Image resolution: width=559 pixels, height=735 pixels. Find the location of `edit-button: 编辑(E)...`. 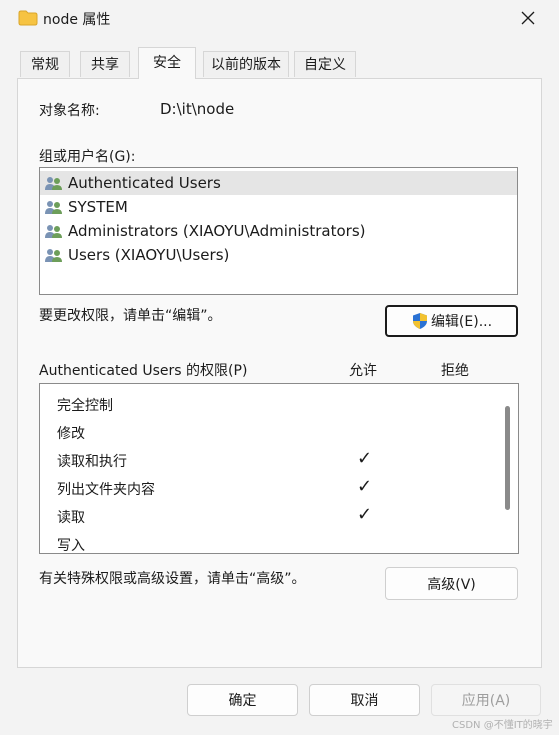

edit-button: 编辑(E)... is located at coordinates (451, 321).